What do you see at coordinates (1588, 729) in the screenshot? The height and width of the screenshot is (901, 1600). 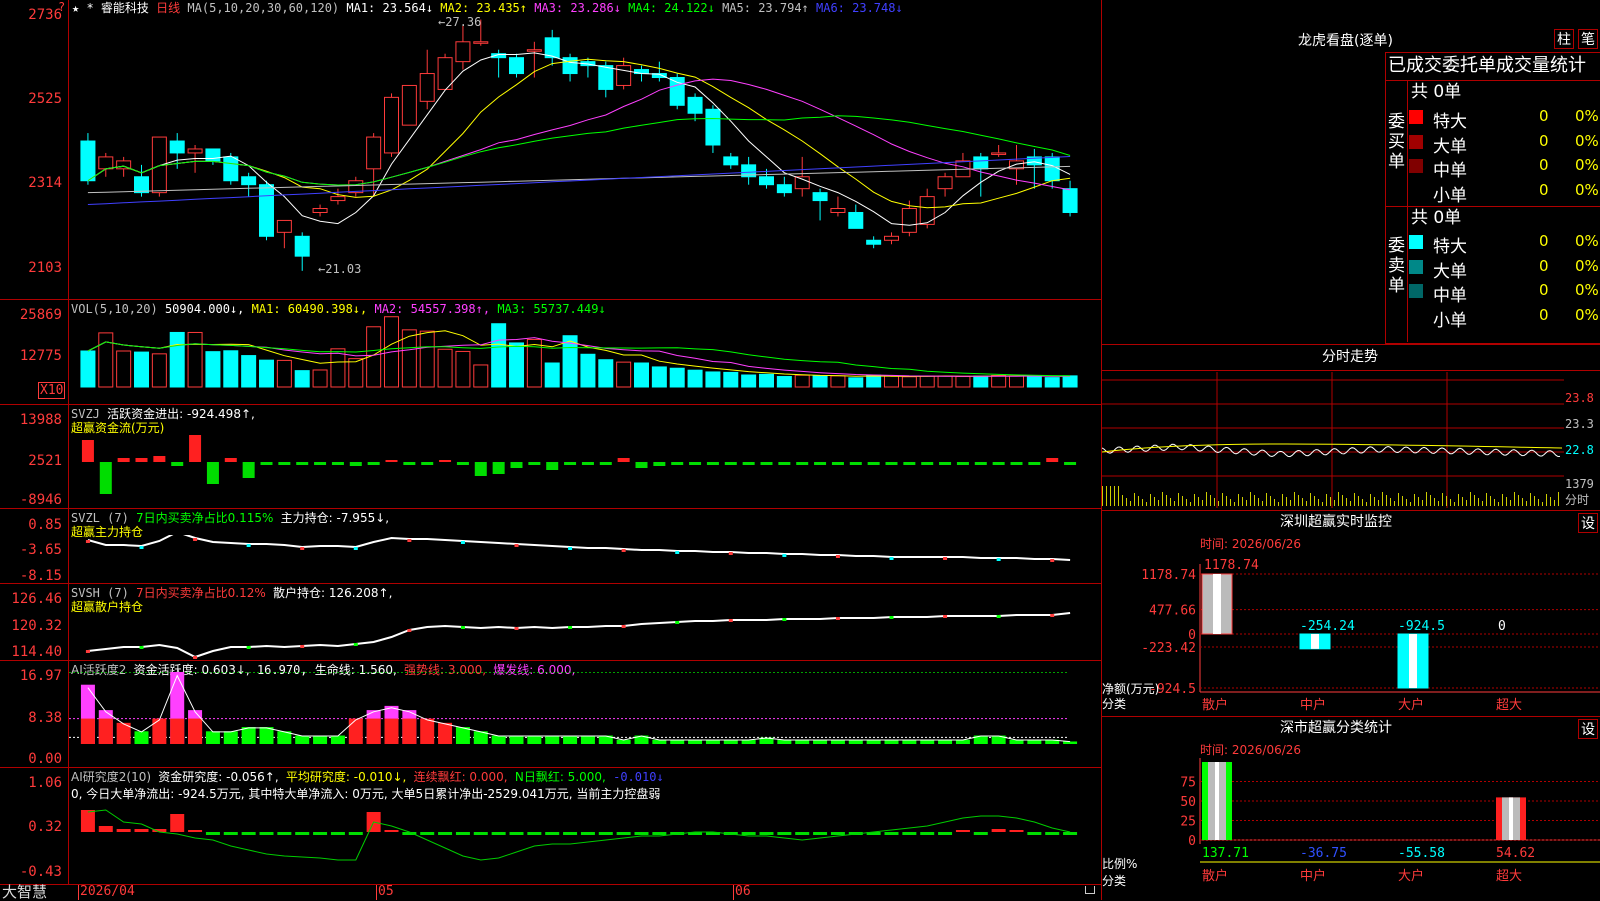 I see `sz-class-settings-button: 设` at bounding box center [1588, 729].